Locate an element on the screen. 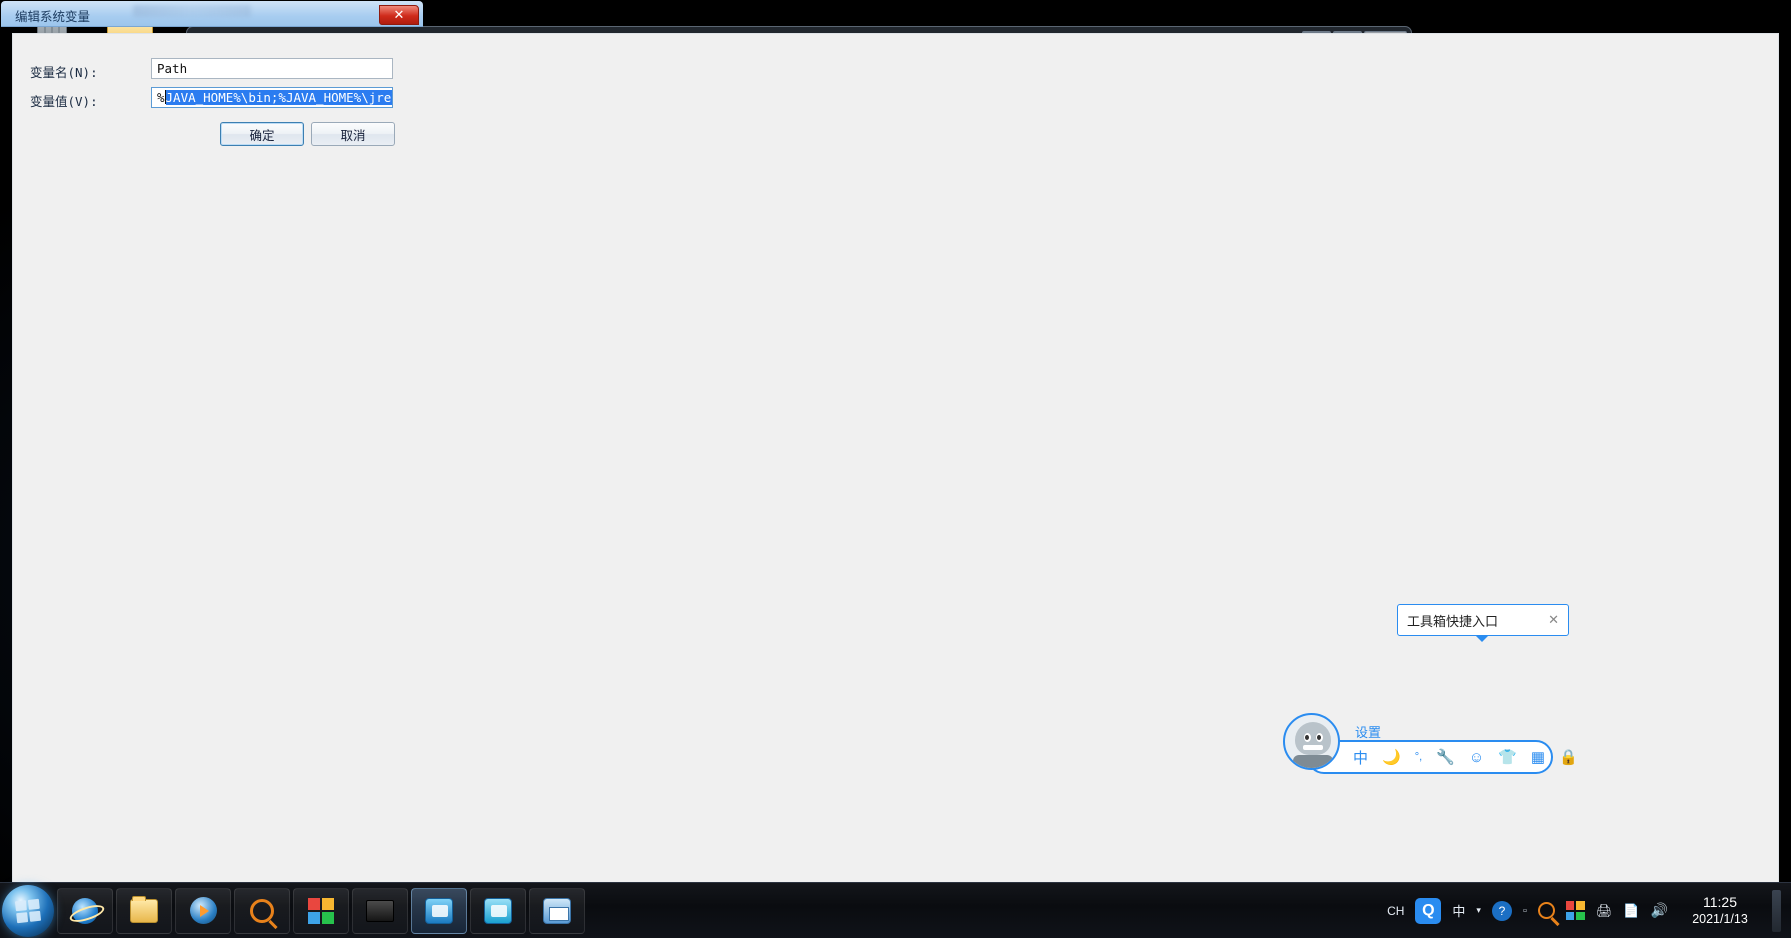  clock-date: 2021/1/13 is located at coordinates (1720, 918).